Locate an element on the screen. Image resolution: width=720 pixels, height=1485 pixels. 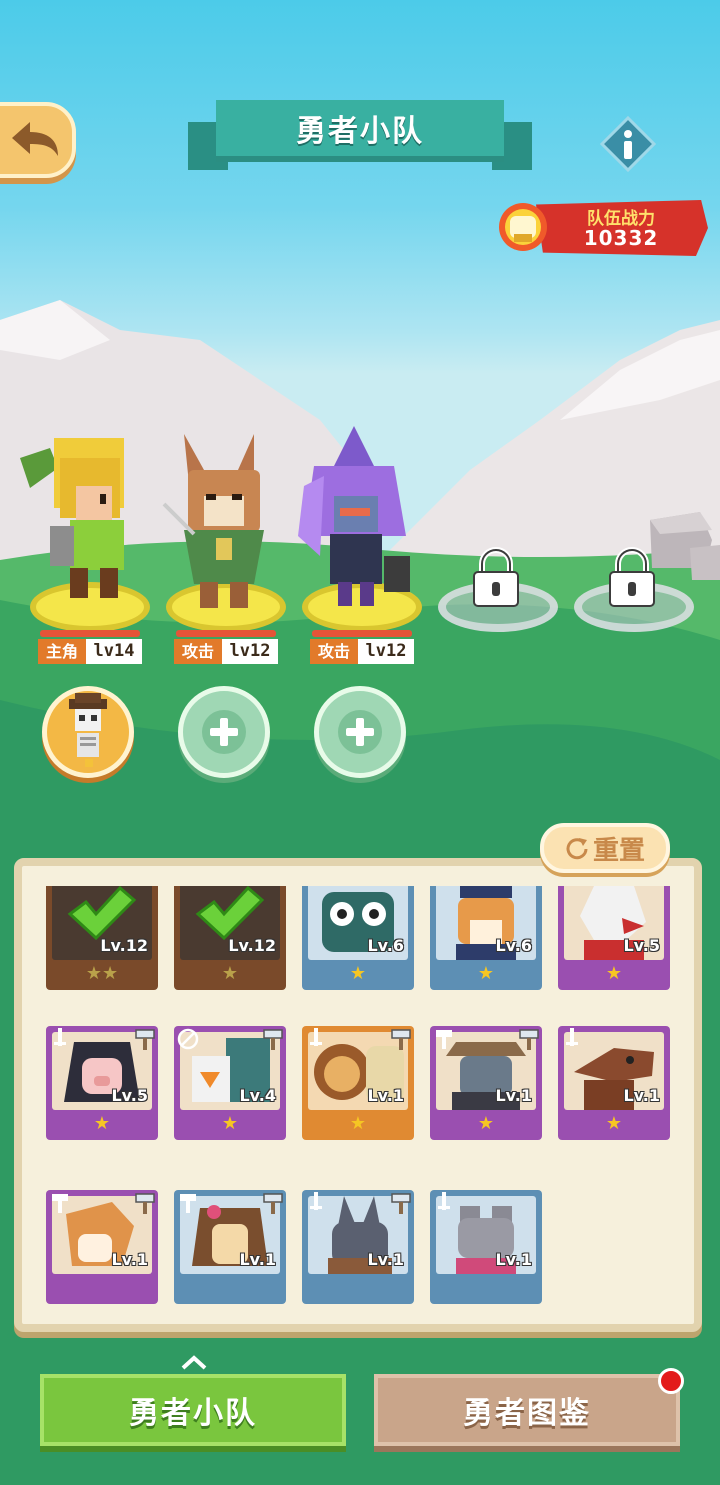
ribbon-main: 勇者小队 is located at coordinates (360, 131).